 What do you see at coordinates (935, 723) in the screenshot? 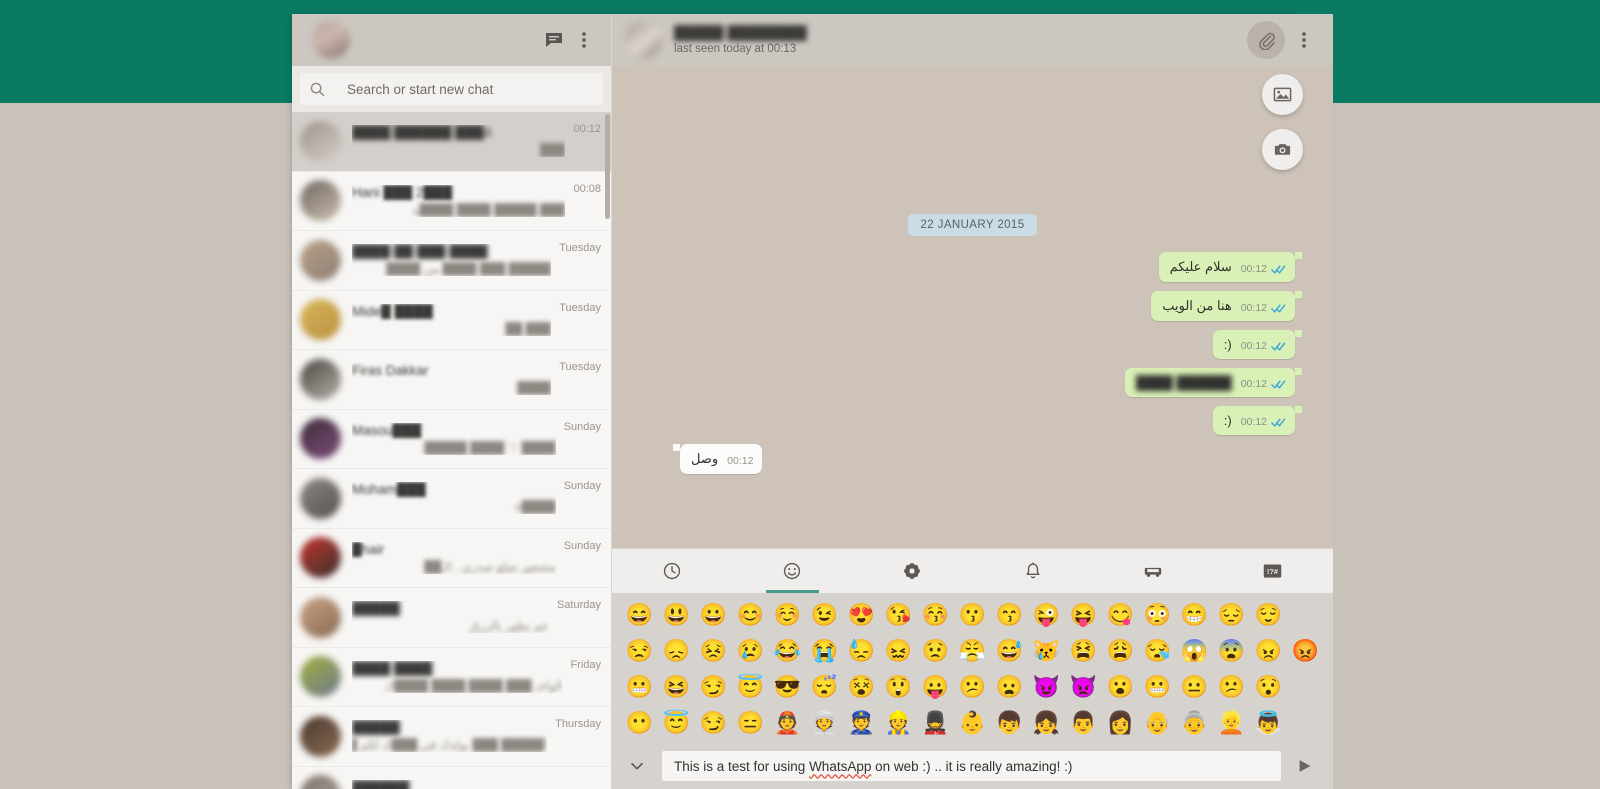
I see `emoji-cell: 💂` at bounding box center [935, 723].